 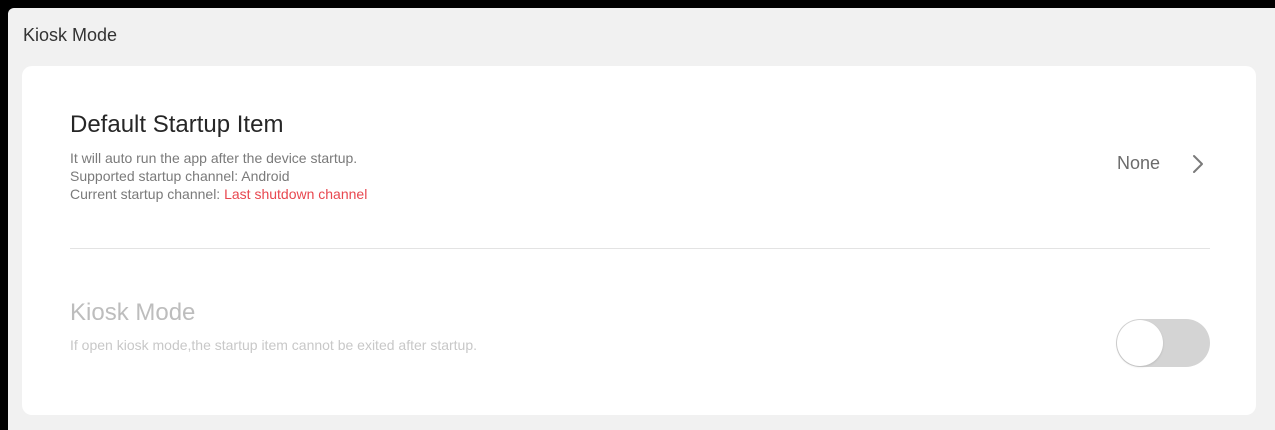 I want to click on kiosk-mode-title: Kiosk Mode, so click(x=133, y=312).